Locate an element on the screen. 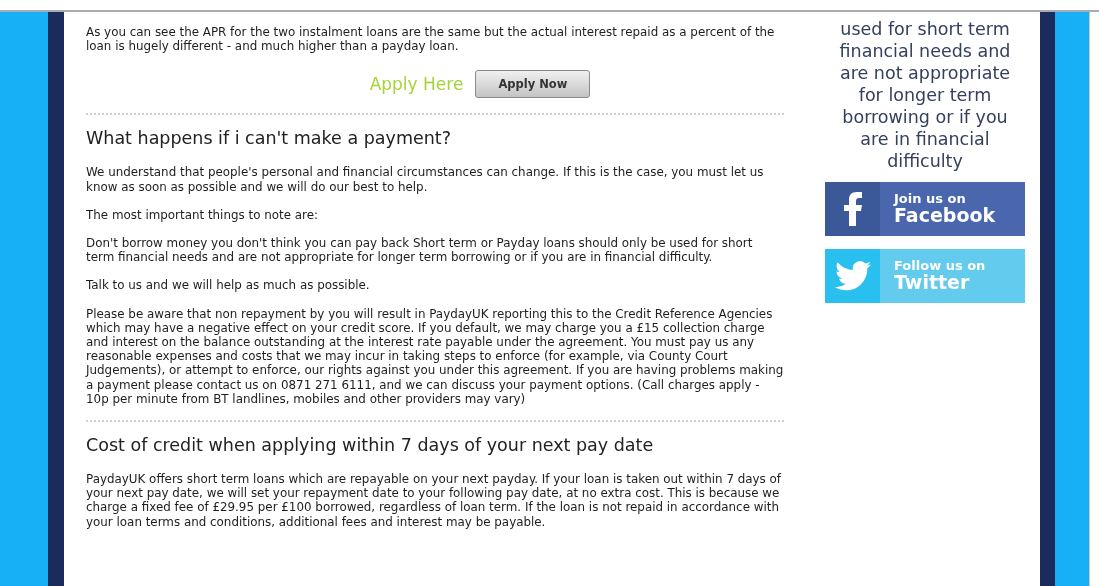 The height and width of the screenshot is (586, 1099). body-paragraph: We understand that people's personal and financial circumstances can change. If this is the case, you must let us know as soon as possible and we will do our best to help. is located at coordinates (425, 179).